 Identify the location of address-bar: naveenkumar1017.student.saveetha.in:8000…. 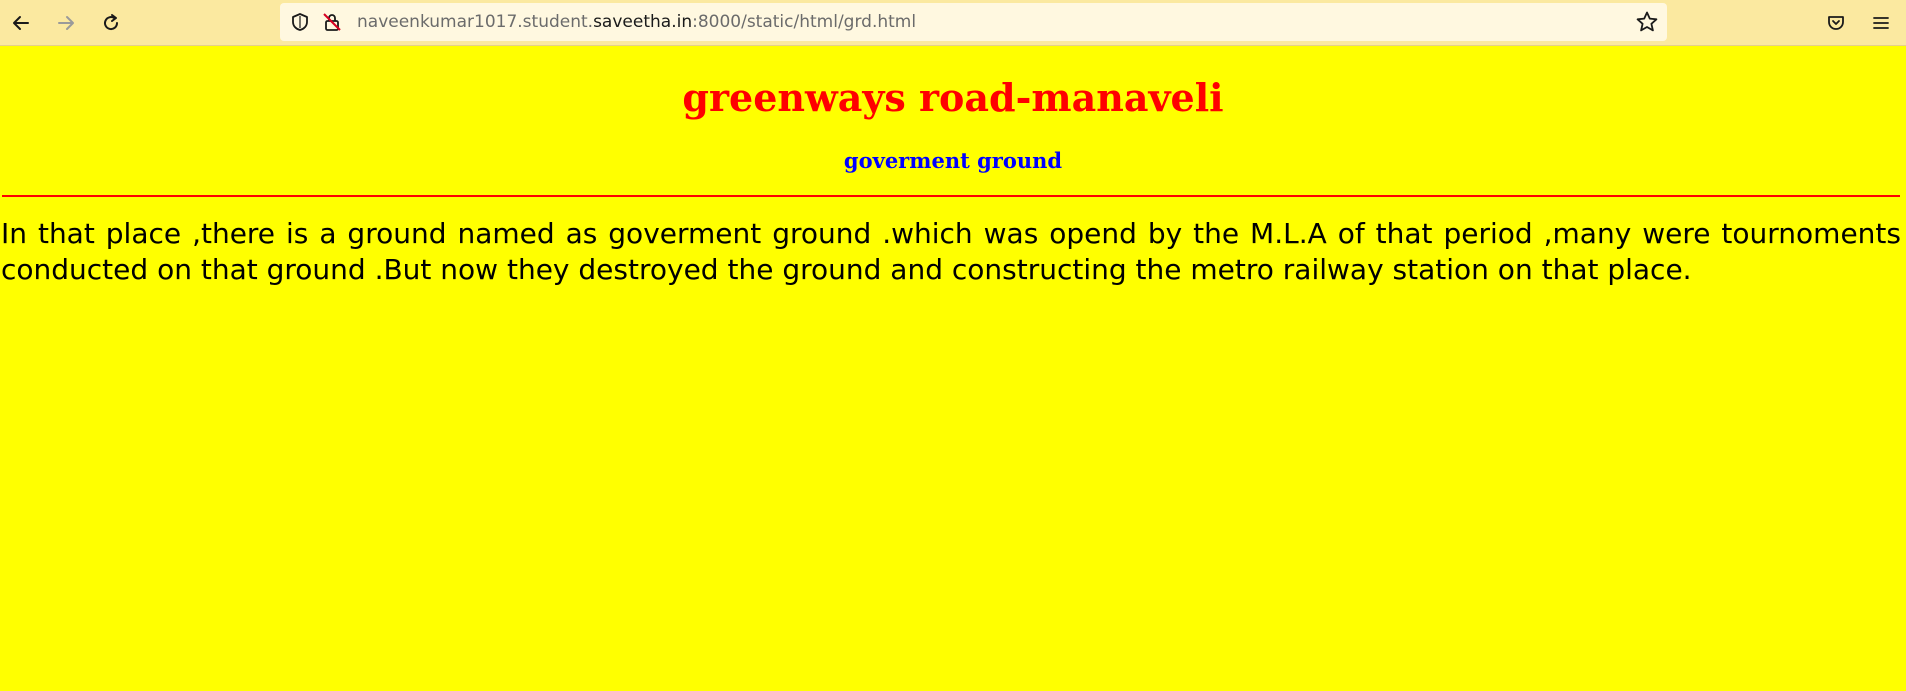
(973, 22).